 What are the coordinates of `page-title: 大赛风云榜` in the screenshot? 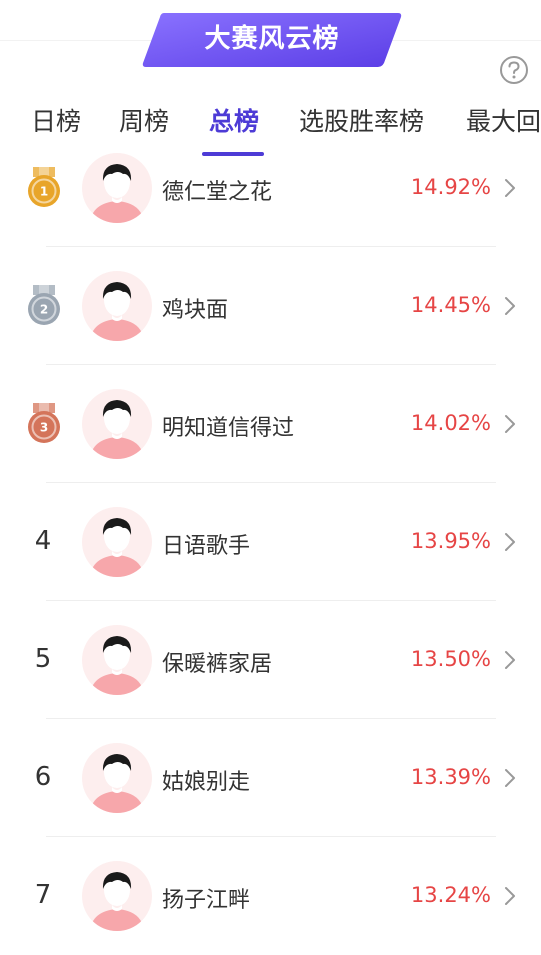 It's located at (272, 39).